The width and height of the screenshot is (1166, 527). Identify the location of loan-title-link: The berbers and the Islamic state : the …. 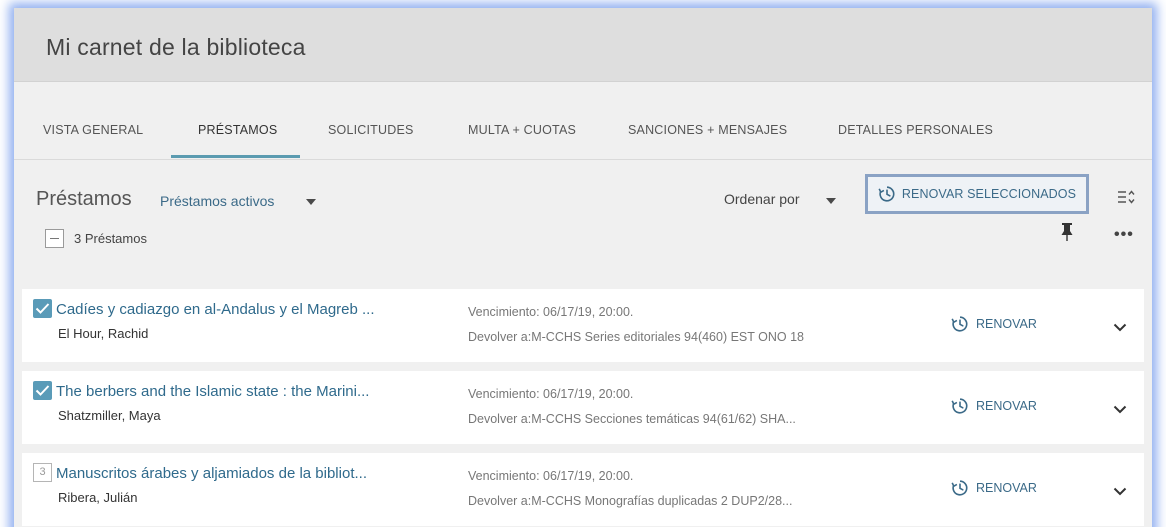
(212, 391).